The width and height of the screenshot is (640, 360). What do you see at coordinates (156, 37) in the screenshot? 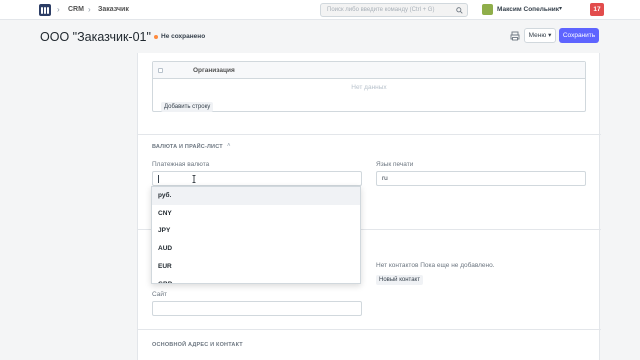
I see `unsaved-indicator` at bounding box center [156, 37].